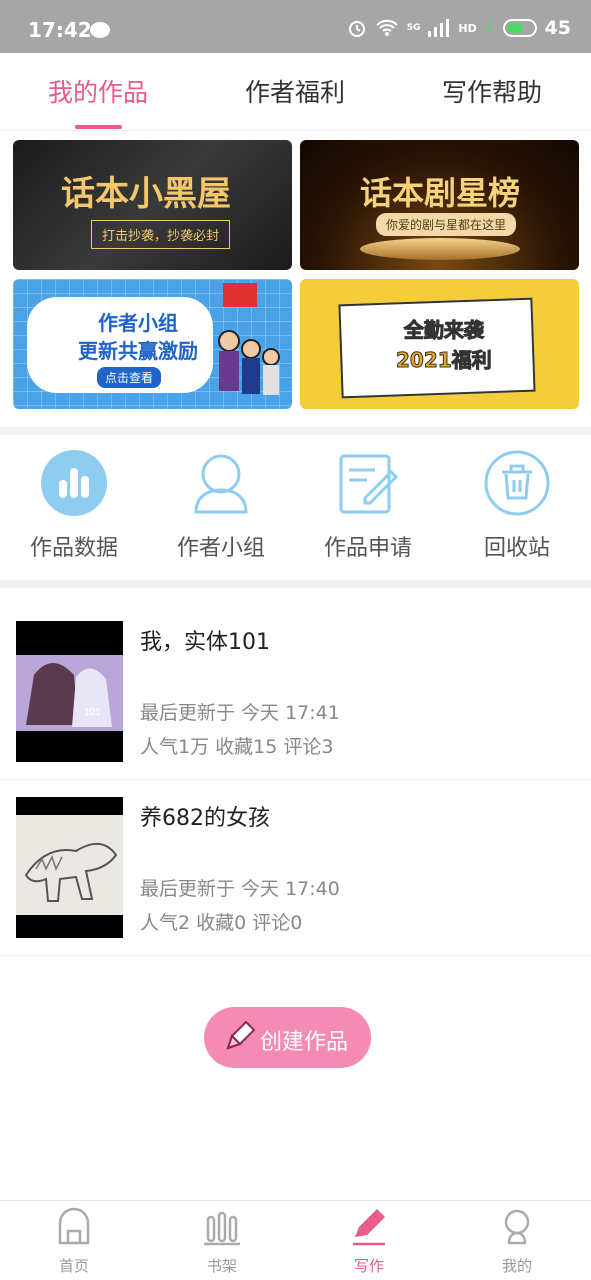 This screenshot has height=1280, width=591. What do you see at coordinates (444, 345) in the screenshot?
I see `banner-title: 全勤来袭 2021福利` at bounding box center [444, 345].